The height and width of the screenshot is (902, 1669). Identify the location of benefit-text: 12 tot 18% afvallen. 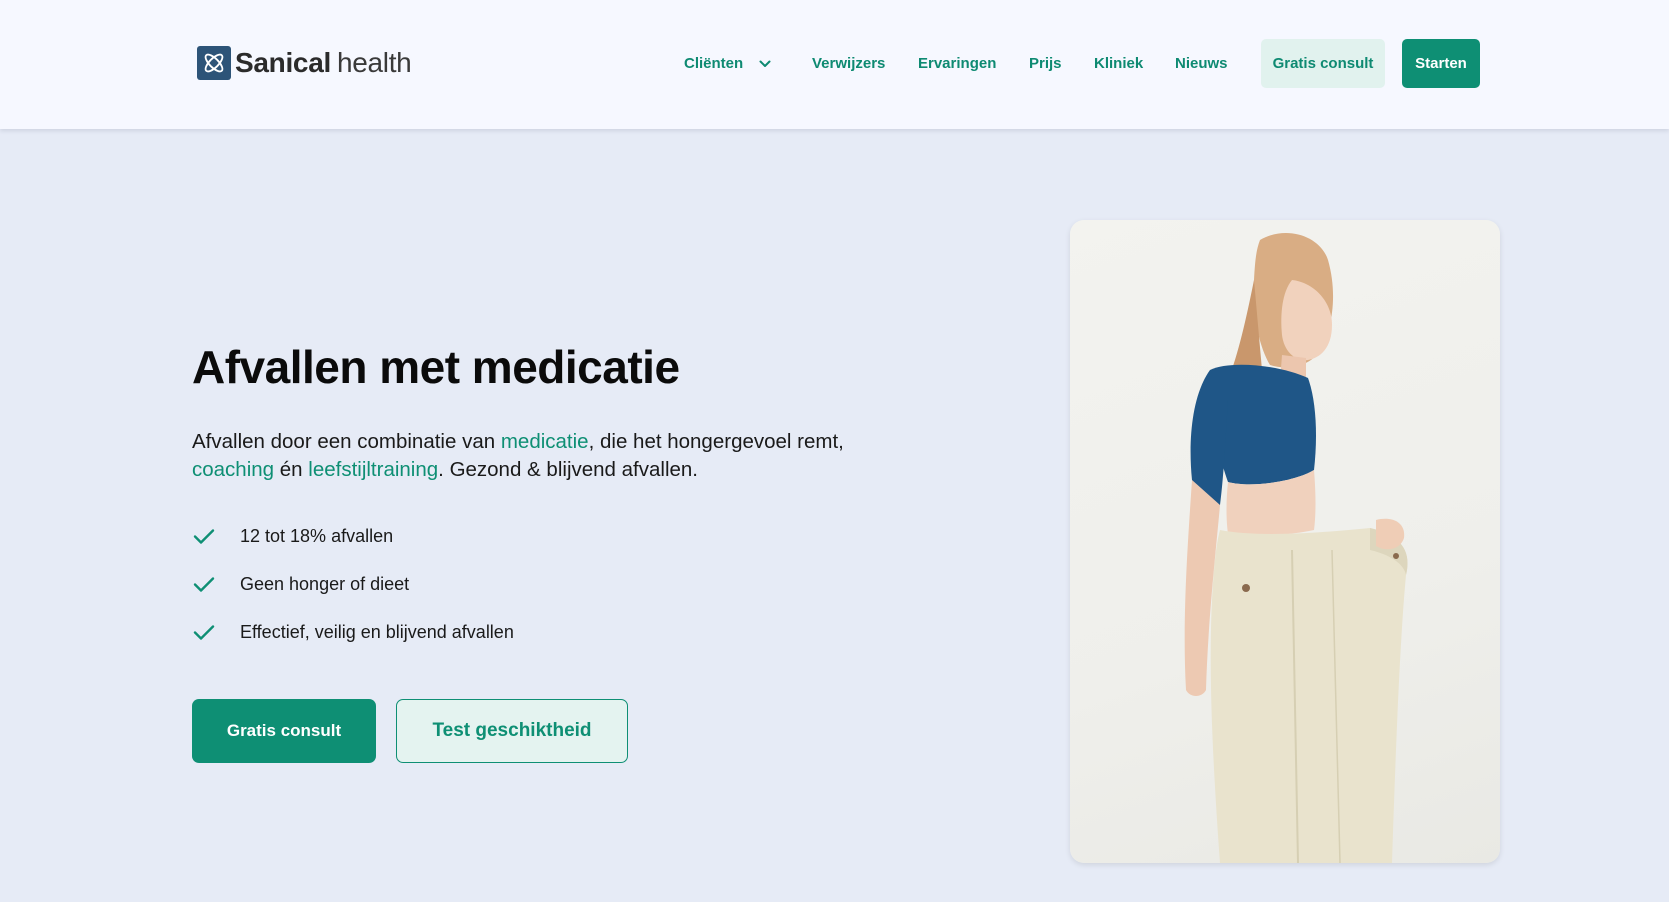
(317, 535).